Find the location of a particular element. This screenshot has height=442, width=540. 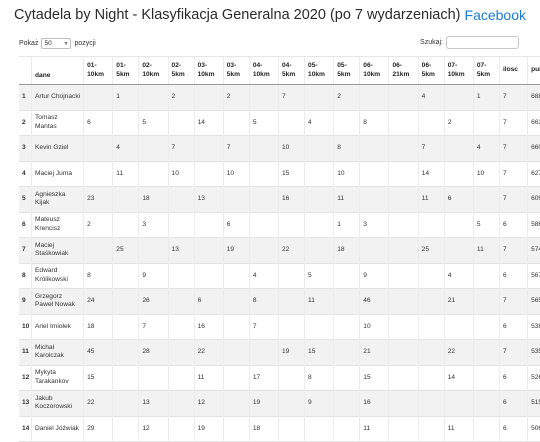

page-length-select: 50 ▼ is located at coordinates (56, 43).